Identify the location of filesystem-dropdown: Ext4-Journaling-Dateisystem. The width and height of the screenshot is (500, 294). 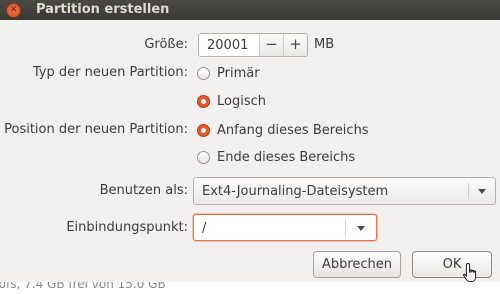
(344, 191).